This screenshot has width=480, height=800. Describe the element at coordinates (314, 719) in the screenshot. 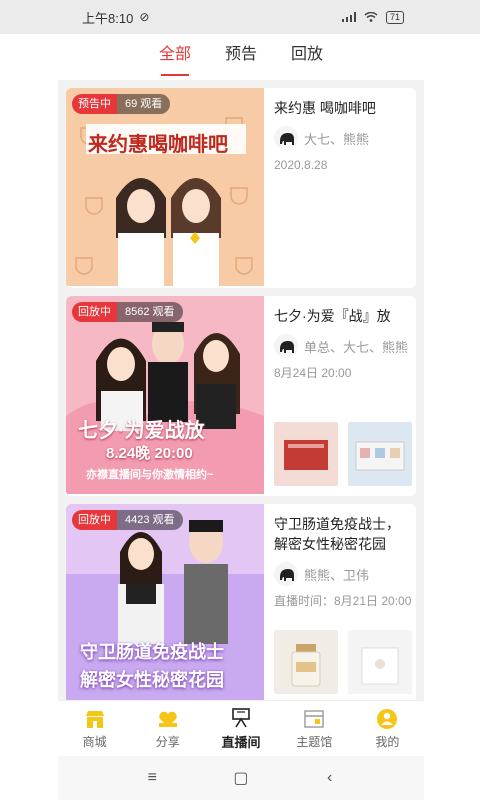

I see `theme-hall-icon` at that location.